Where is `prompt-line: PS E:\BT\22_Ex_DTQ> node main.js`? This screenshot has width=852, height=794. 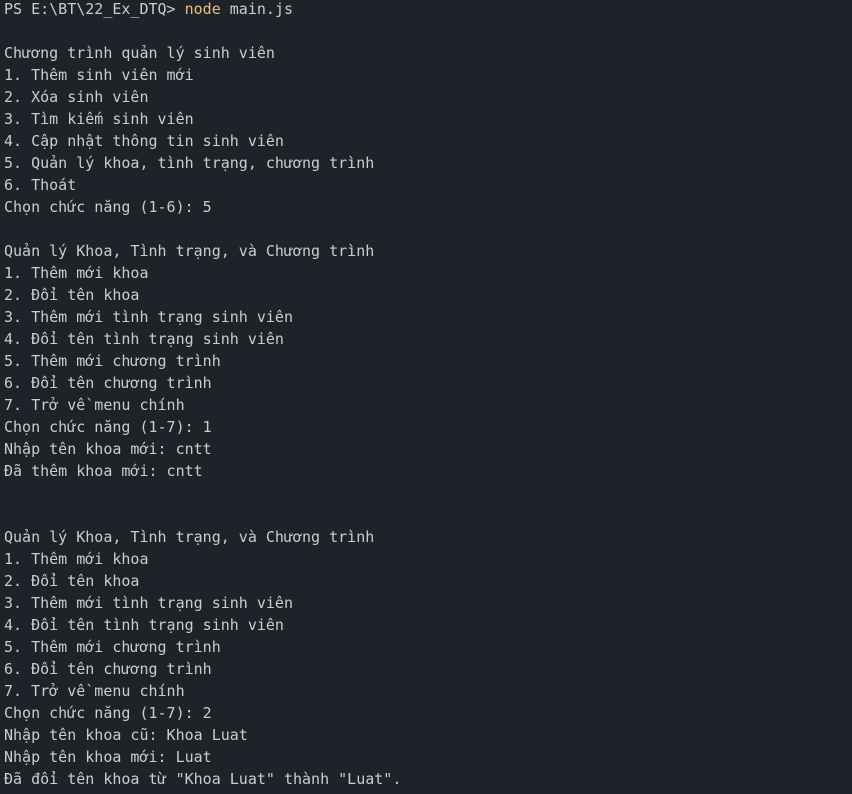
prompt-line: PS E:\BT\22_Ex_DTQ> node main.js is located at coordinates (428, 10).